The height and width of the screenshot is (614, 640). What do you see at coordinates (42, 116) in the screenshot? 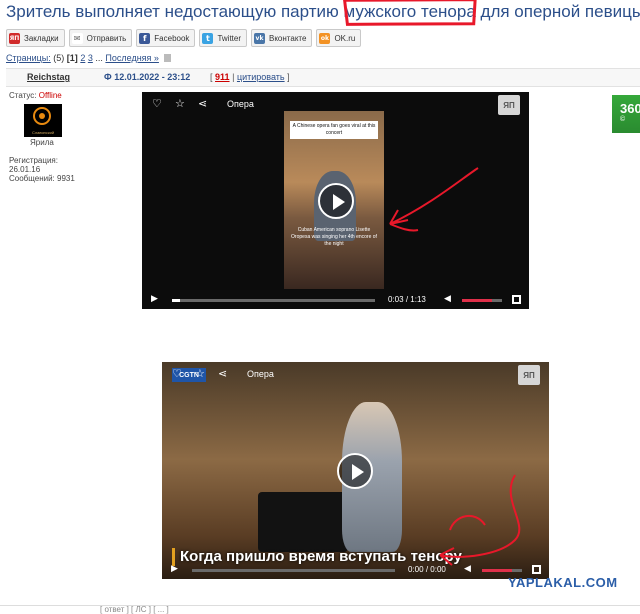
I see `kolovrat-icon` at bounding box center [42, 116].